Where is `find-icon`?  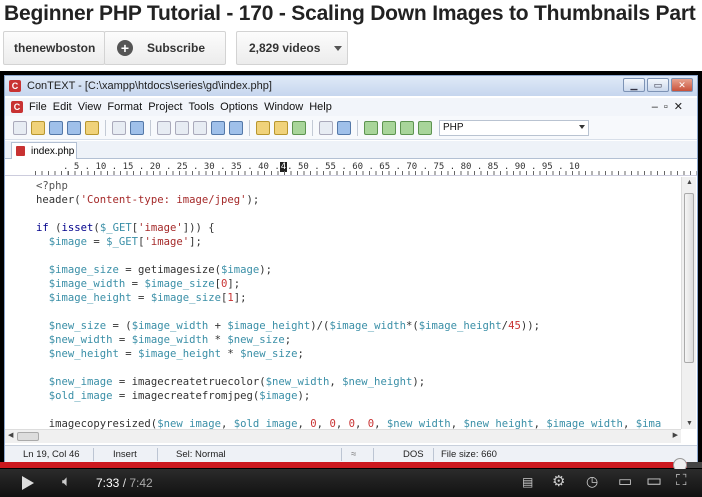 find-icon is located at coordinates (263, 127).